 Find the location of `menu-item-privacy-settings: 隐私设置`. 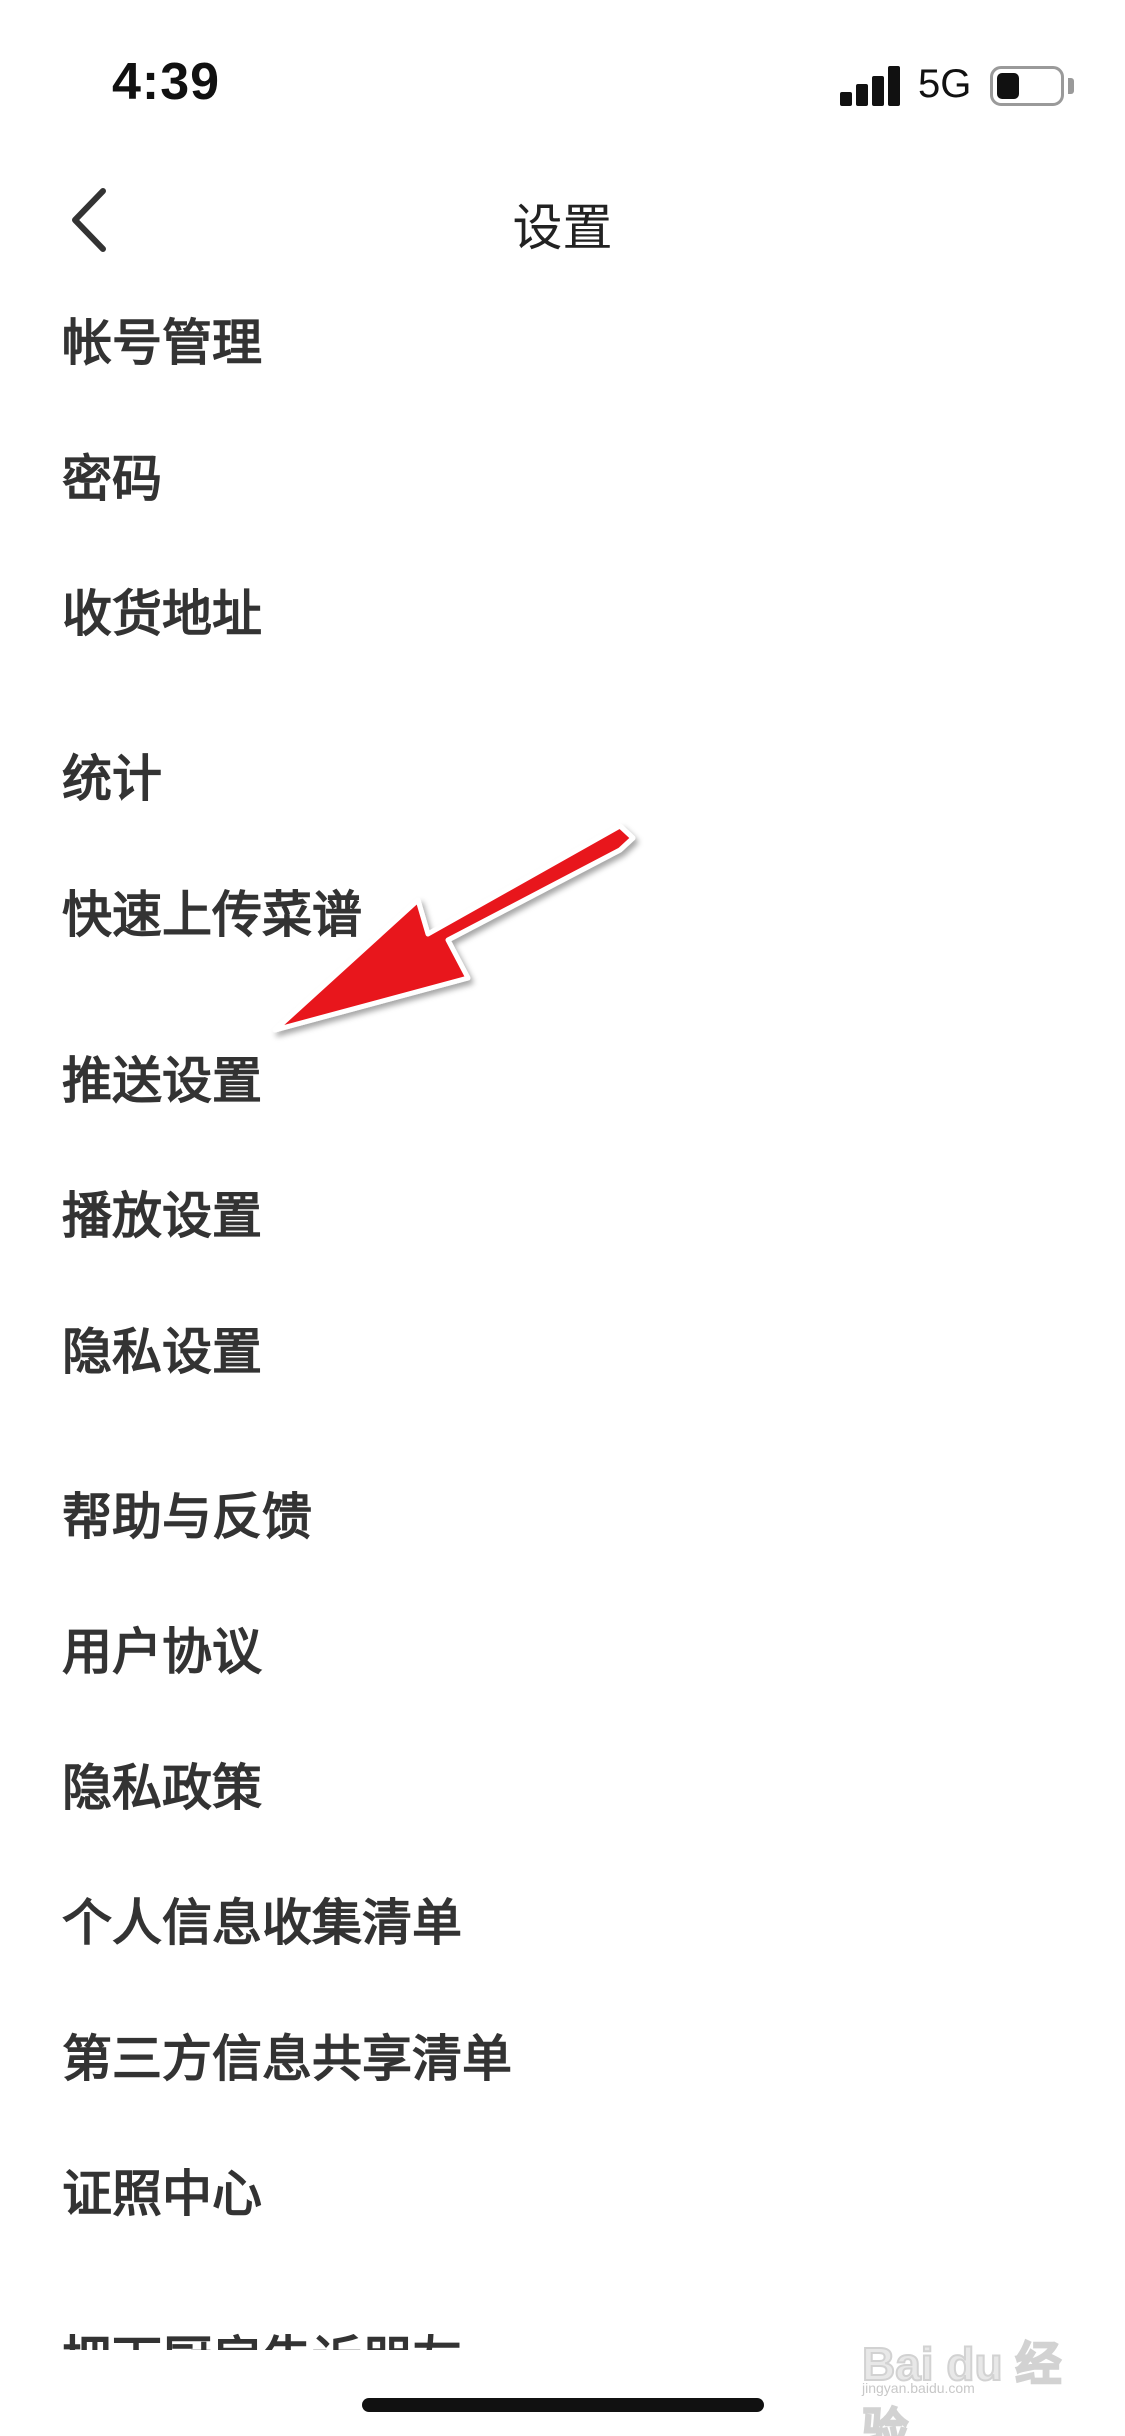

menu-item-privacy-settings: 隐私设置 is located at coordinates (162, 1348).